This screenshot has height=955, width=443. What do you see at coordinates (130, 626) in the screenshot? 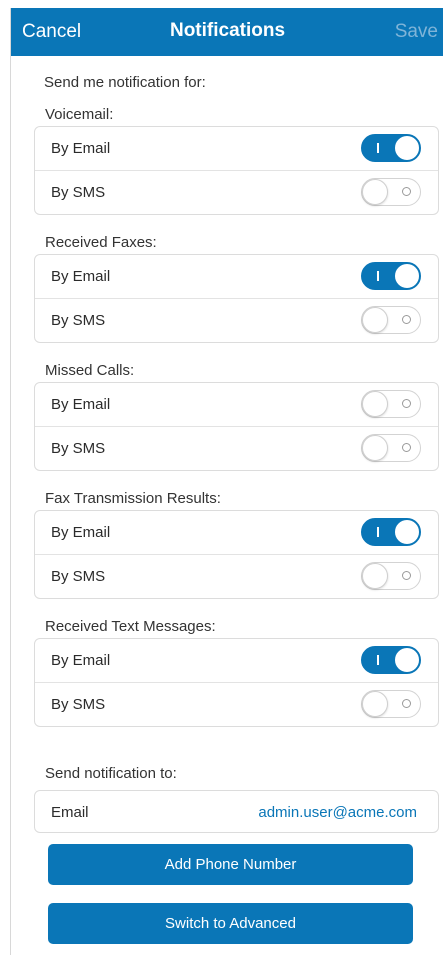
I see `section-label-received-text-messages: Received Text Messages:` at bounding box center [130, 626].